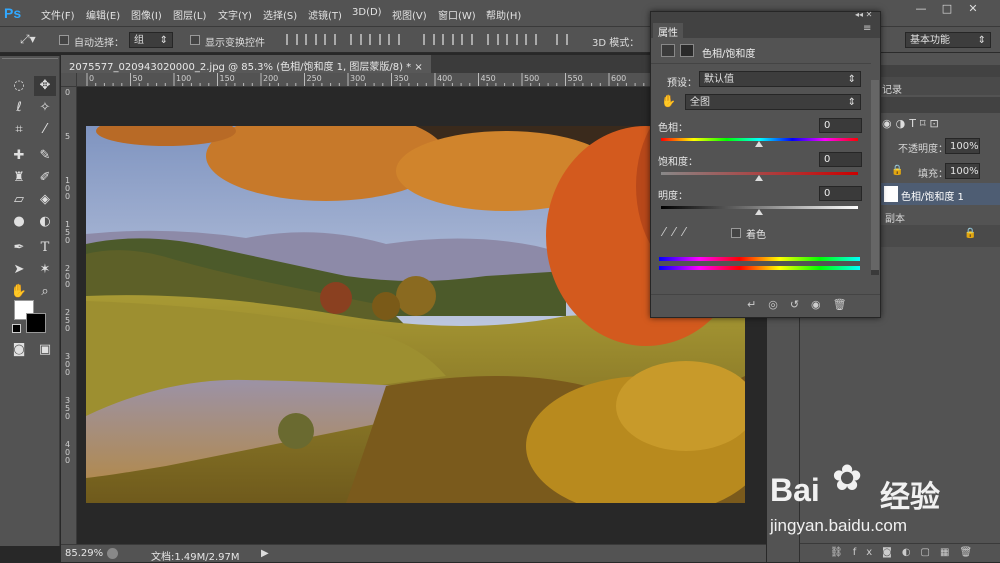  Describe the element at coordinates (19, 292) in the screenshot. I see `hand-tool-icon: ✋` at that location.